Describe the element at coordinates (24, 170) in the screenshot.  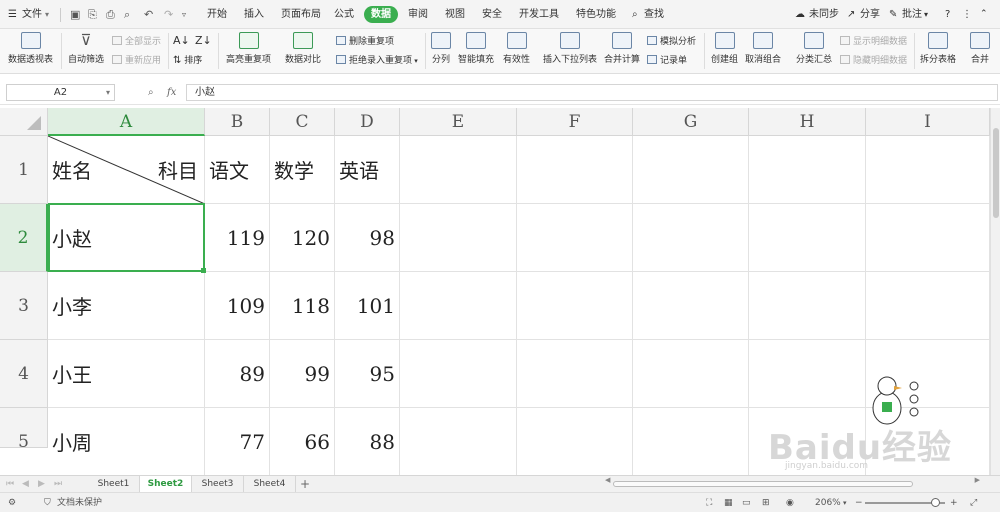
I see `row-header-1: 1` at that location.